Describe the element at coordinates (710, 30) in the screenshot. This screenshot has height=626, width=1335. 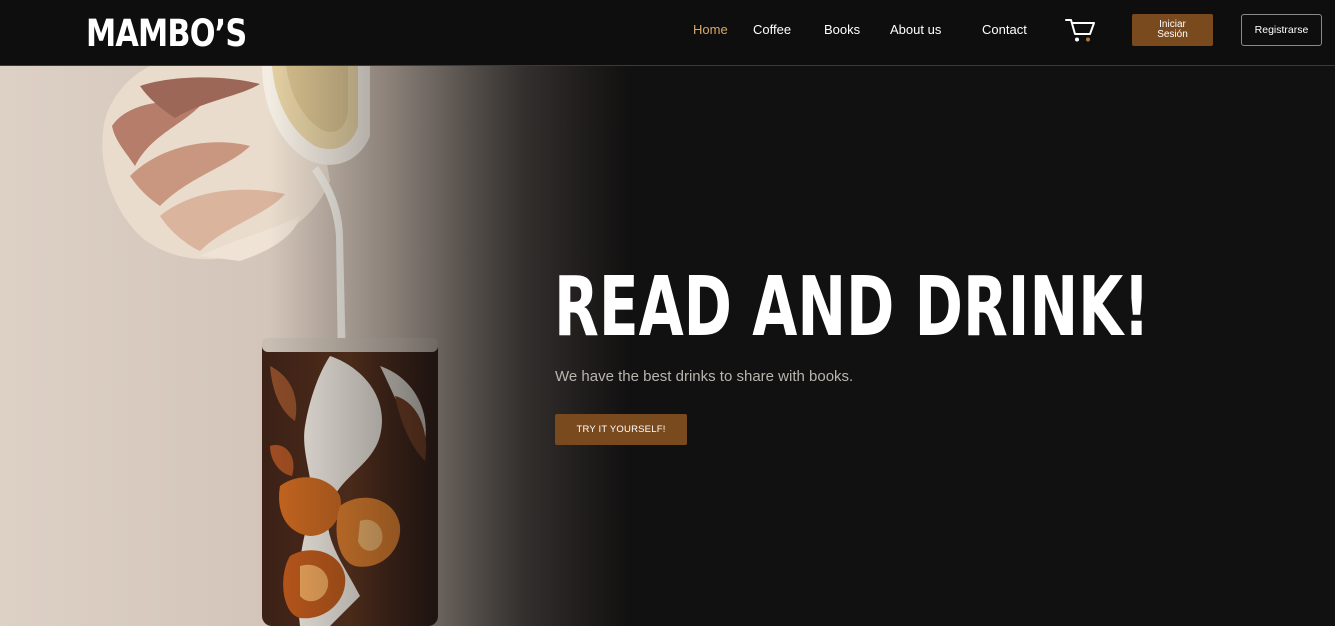
I see `nav-item-home: Home` at that location.